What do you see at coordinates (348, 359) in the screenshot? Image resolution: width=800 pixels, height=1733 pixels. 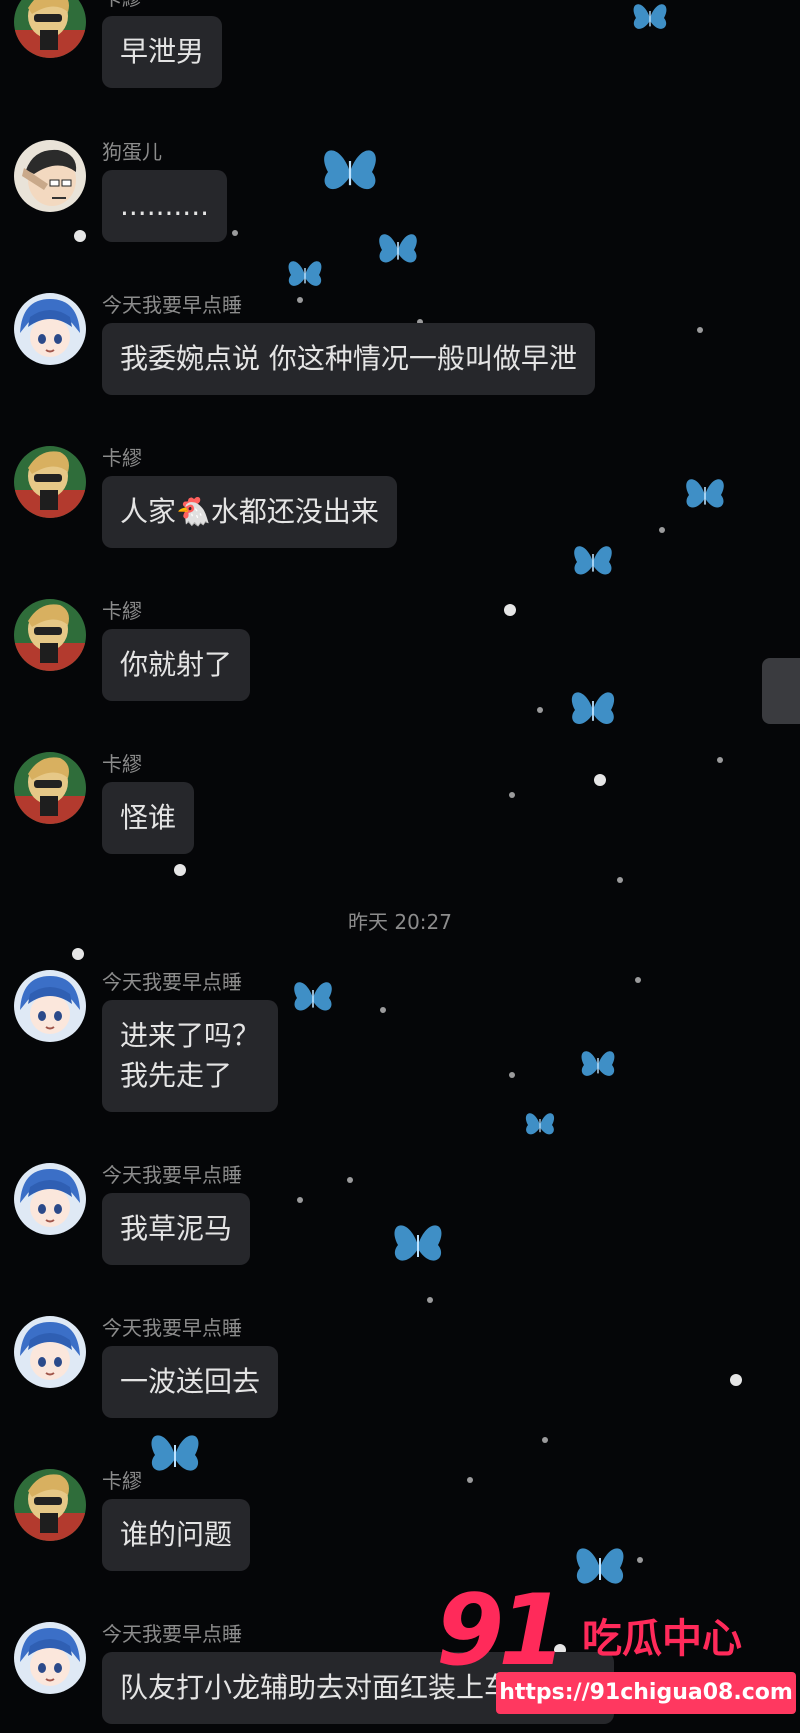 I see `message-bubble: 我委婉点说 你这种情况一般叫做早泄` at bounding box center [348, 359].